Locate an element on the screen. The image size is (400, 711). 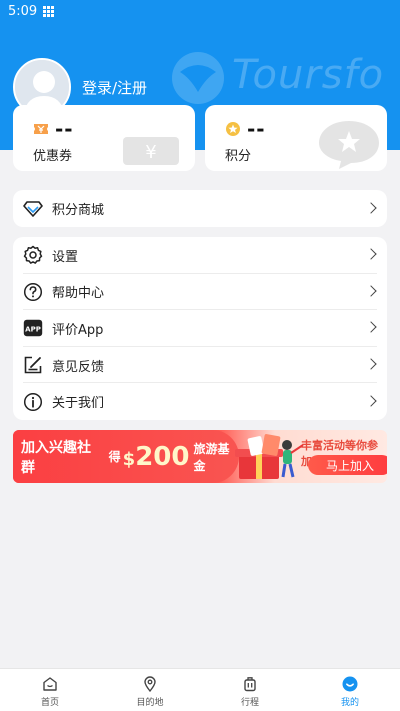
points-medal-icon is located at coordinates (233, 129).